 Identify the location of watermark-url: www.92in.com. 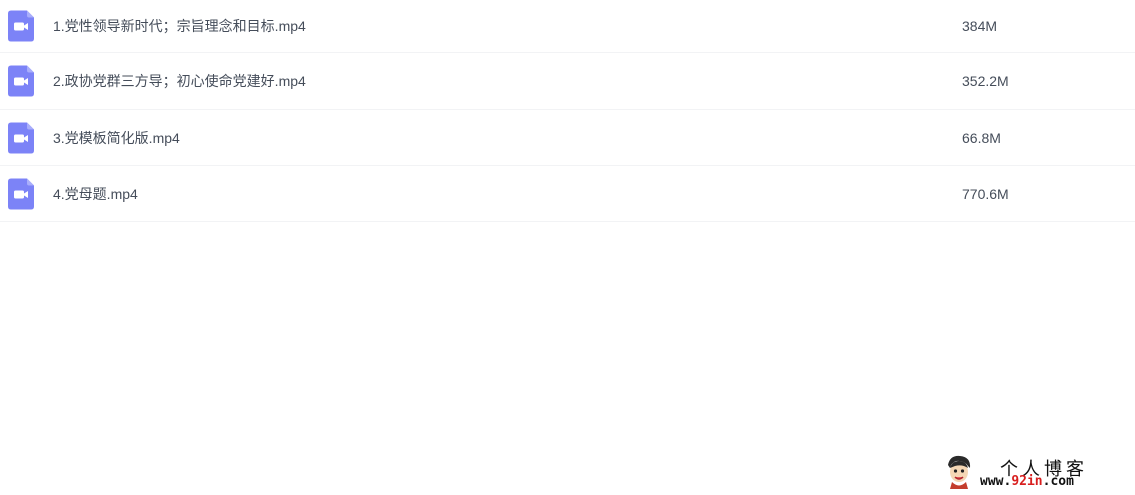
(1027, 481).